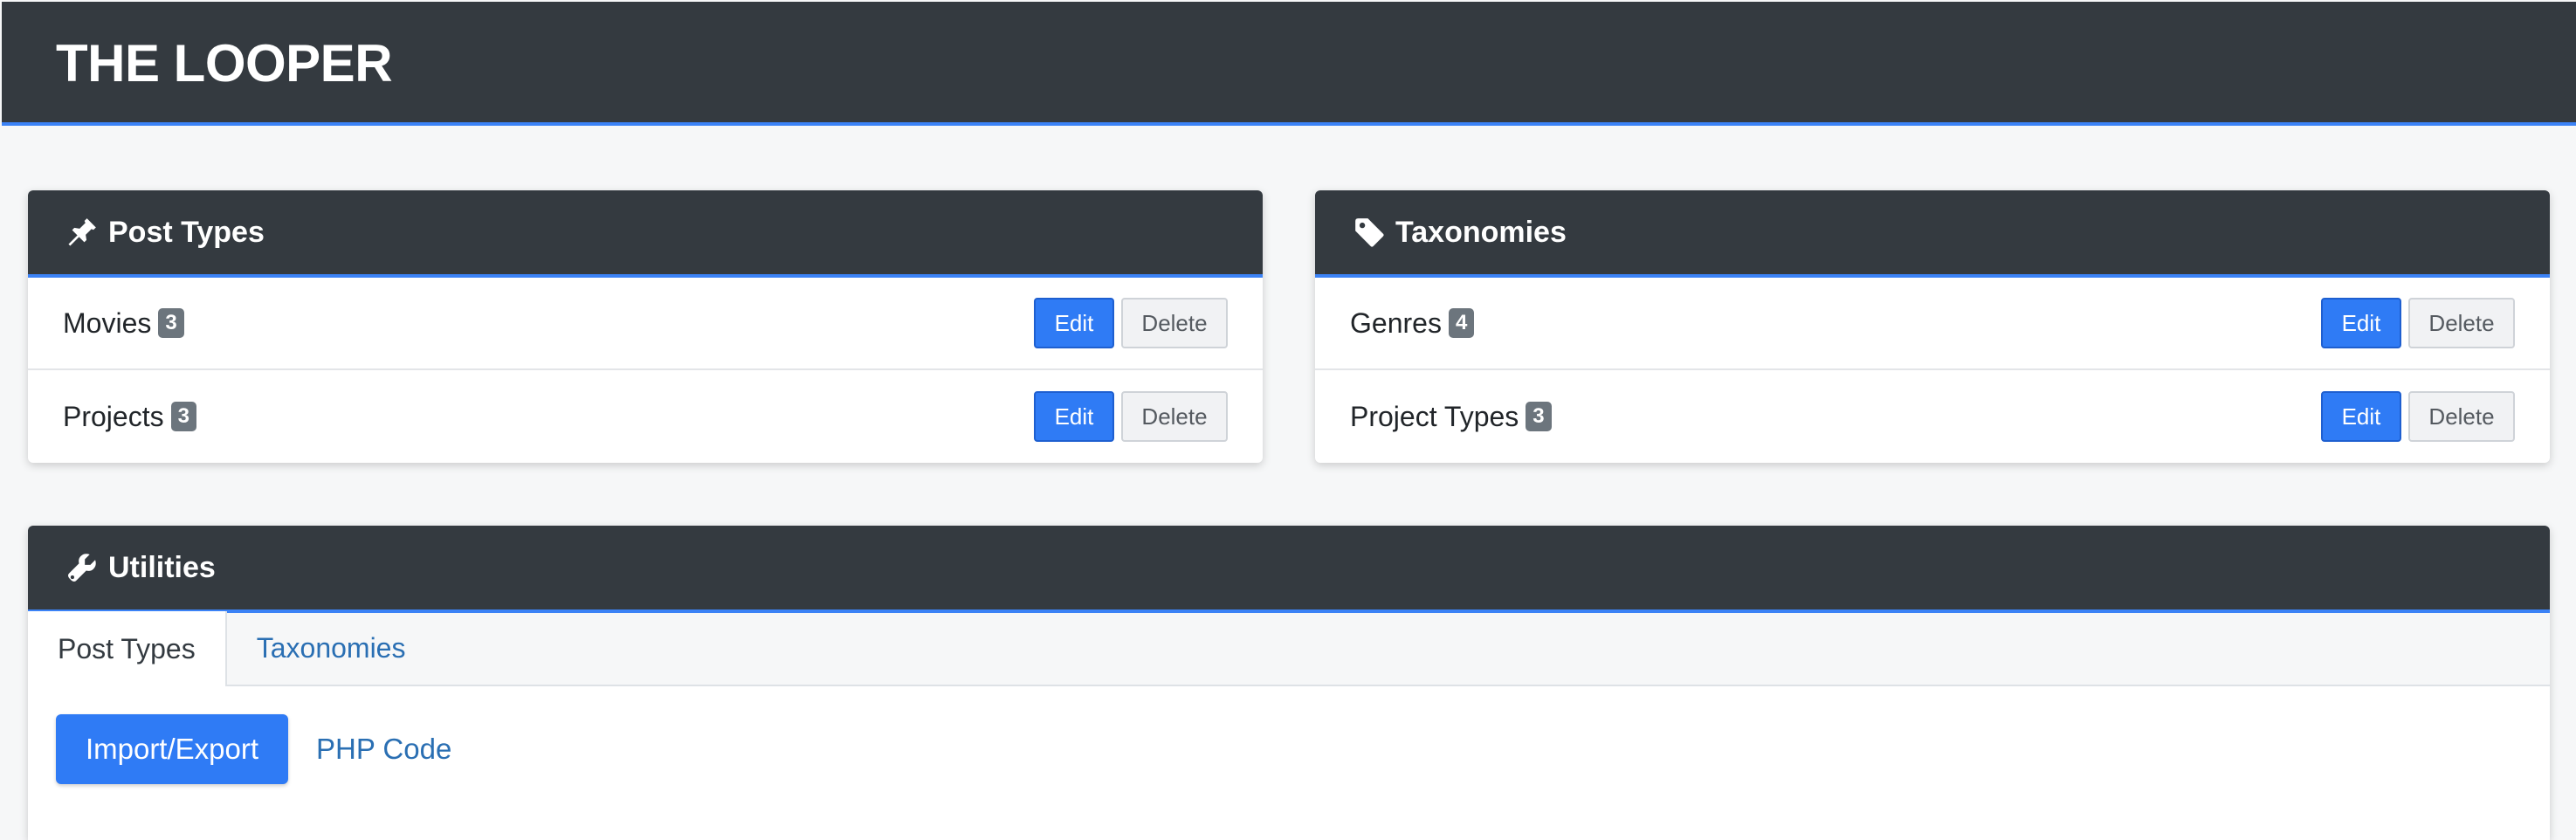 The width and height of the screenshot is (2576, 840). What do you see at coordinates (1289, 648) in the screenshot?
I see `utilities-tabs: Post Types Taxonomies` at bounding box center [1289, 648].